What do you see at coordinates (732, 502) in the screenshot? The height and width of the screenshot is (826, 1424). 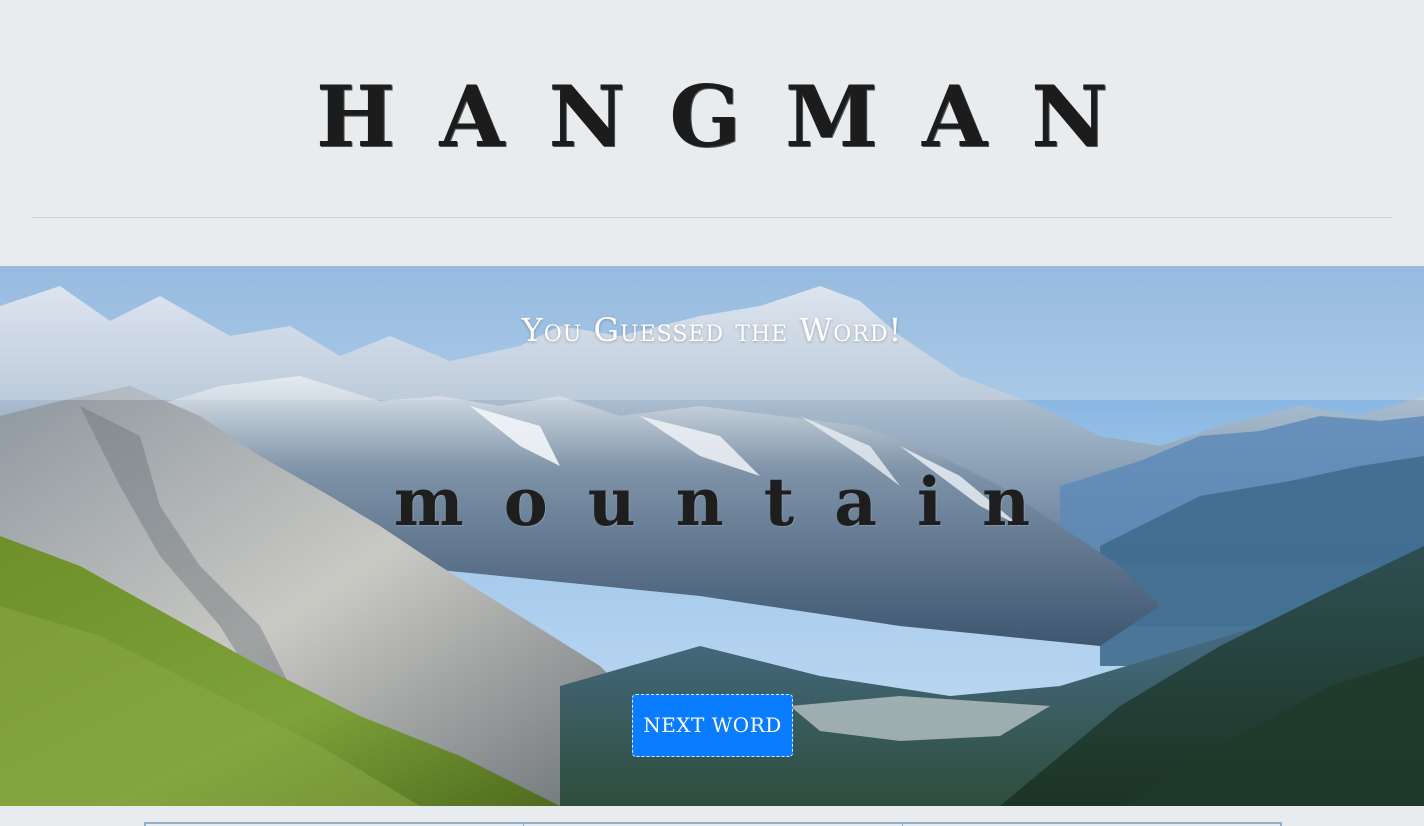 I see `revealed-word: mountain` at bounding box center [732, 502].